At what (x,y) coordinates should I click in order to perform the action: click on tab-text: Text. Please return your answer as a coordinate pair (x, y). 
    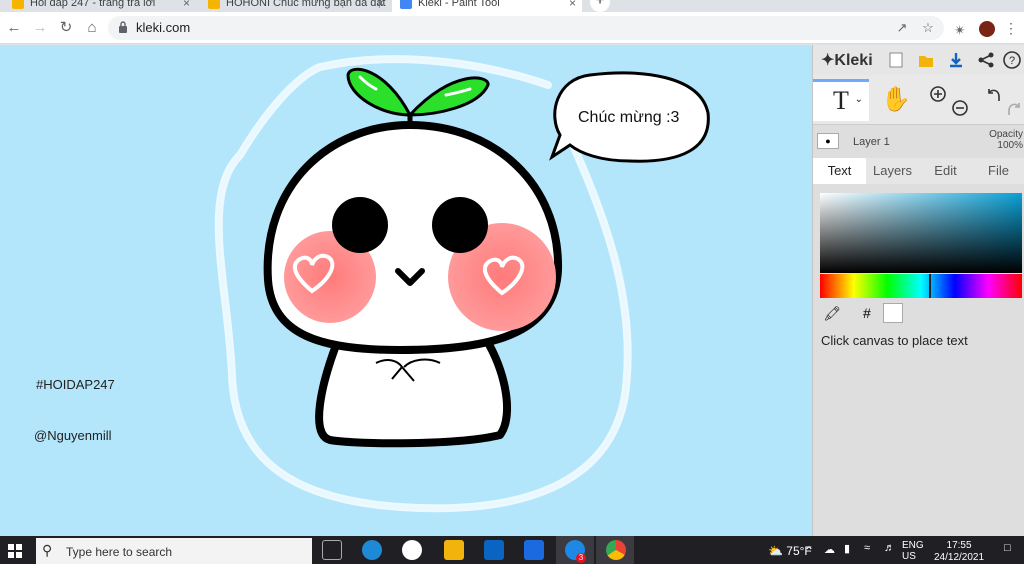
    Looking at the image, I should click on (839, 171).